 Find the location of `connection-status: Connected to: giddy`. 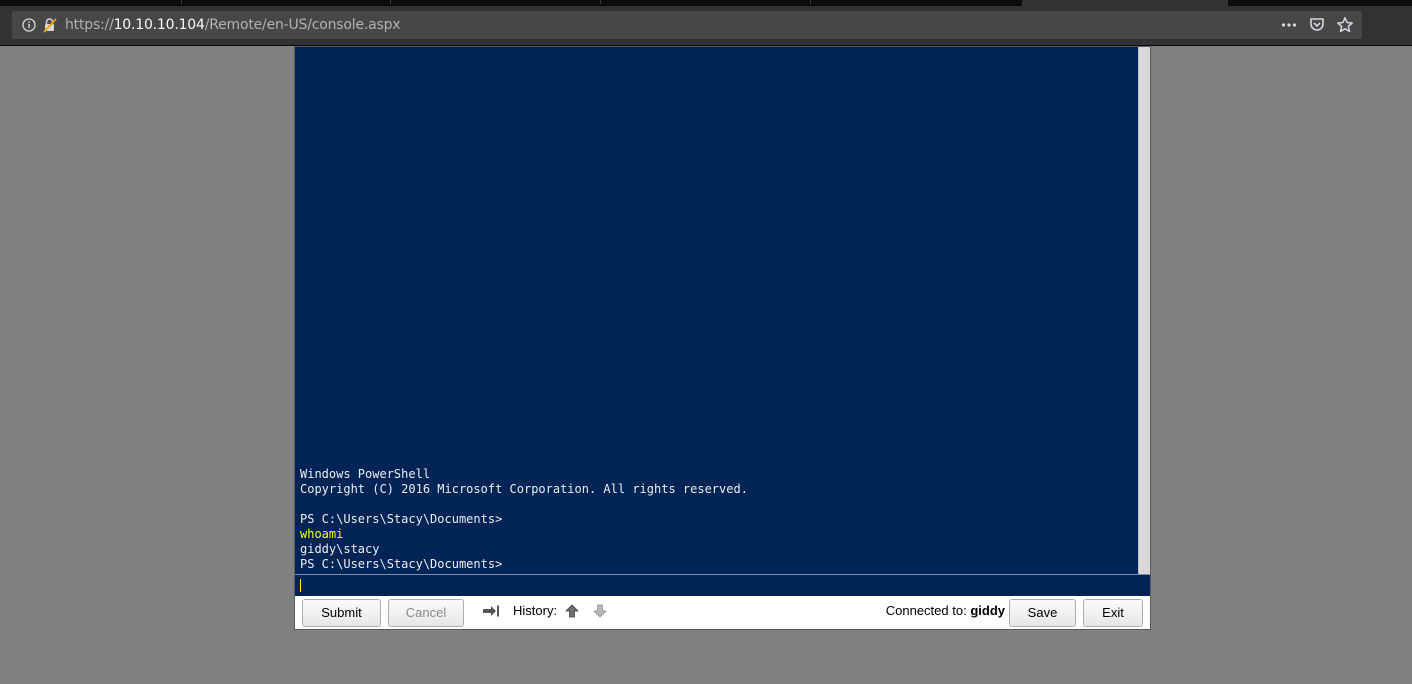

connection-status: Connected to: giddy is located at coordinates (945, 610).